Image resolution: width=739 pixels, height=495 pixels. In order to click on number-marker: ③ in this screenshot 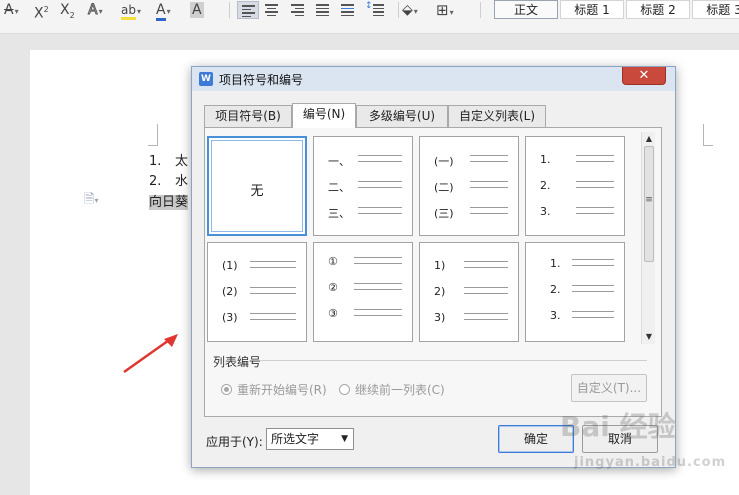, I will do `click(333, 313)`.